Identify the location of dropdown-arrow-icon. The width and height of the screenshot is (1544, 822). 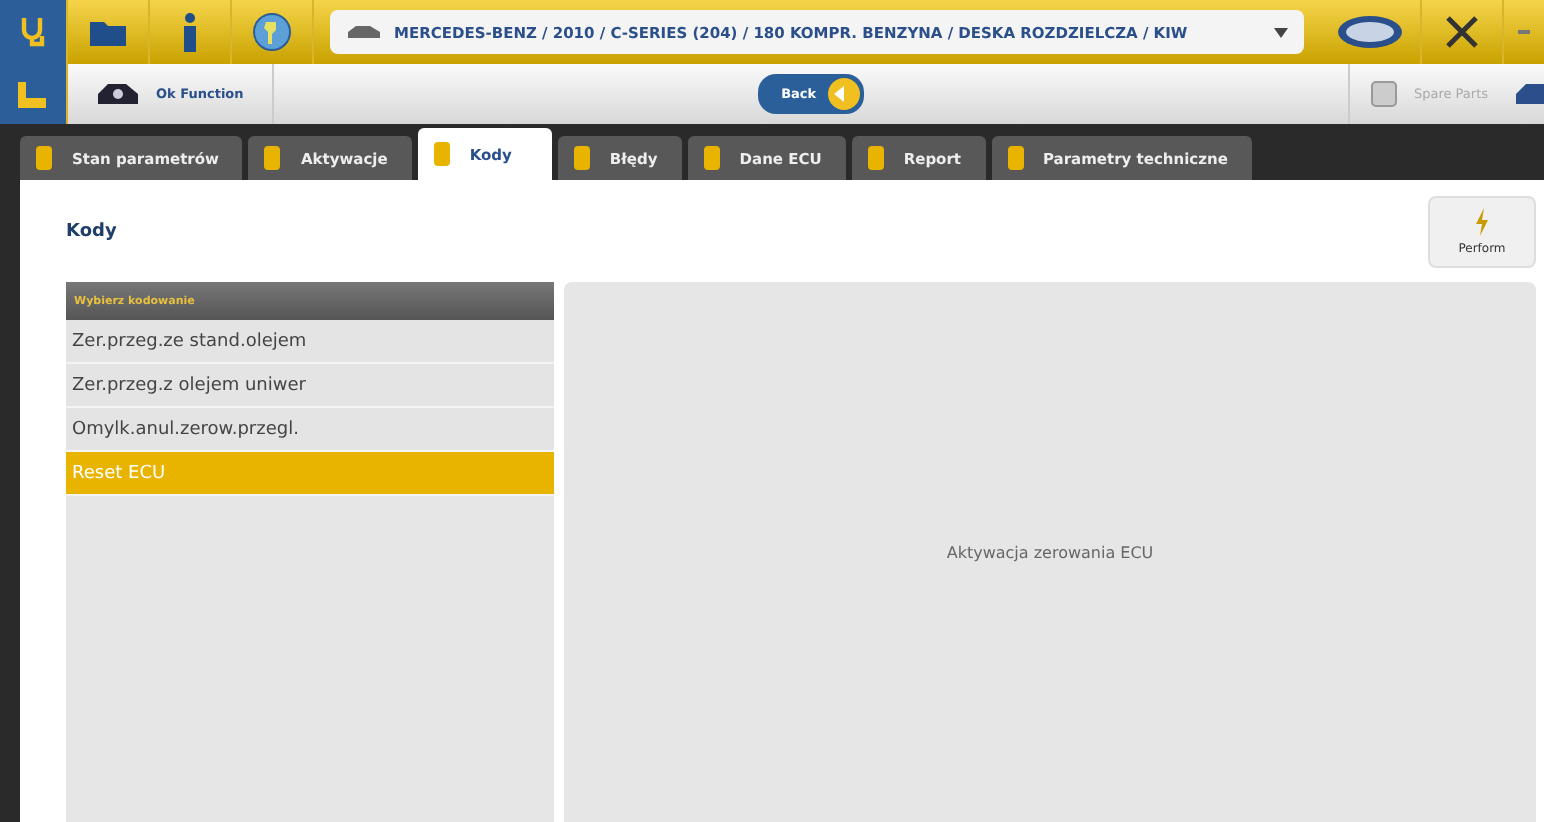
(1281, 32).